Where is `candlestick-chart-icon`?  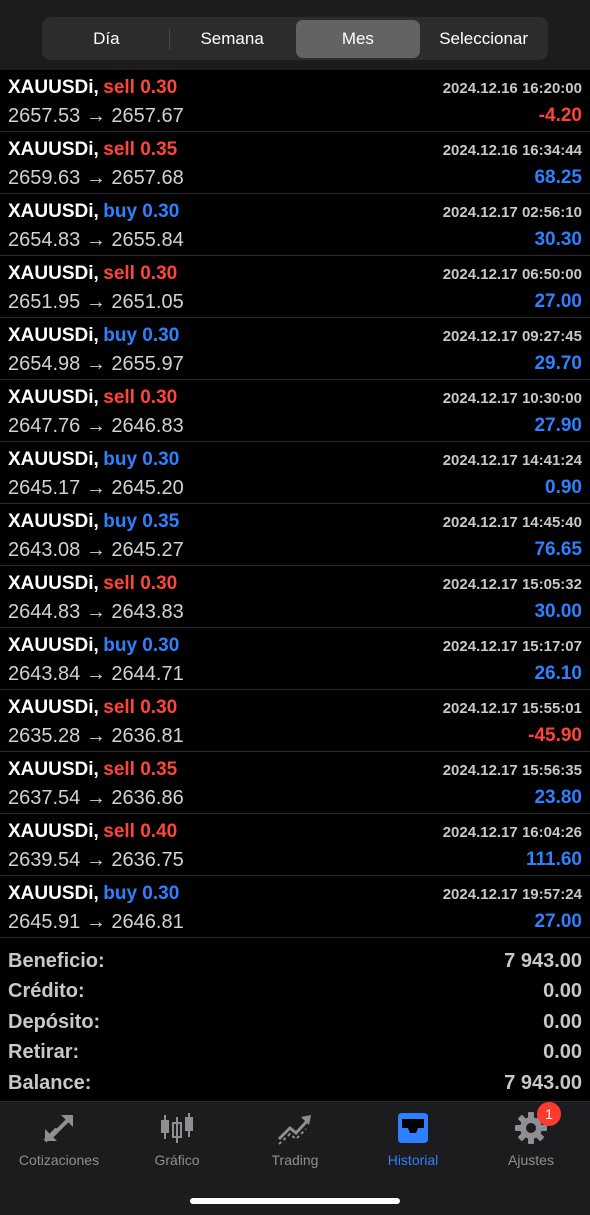
candlestick-chart-icon is located at coordinates (177, 1128).